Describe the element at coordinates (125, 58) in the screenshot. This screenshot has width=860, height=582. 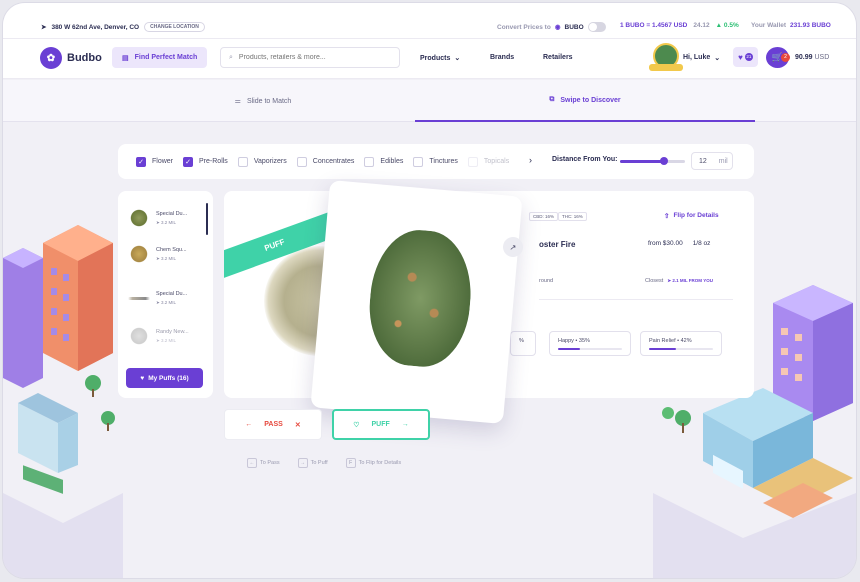
I see `match-cards-icon: ▤` at that location.